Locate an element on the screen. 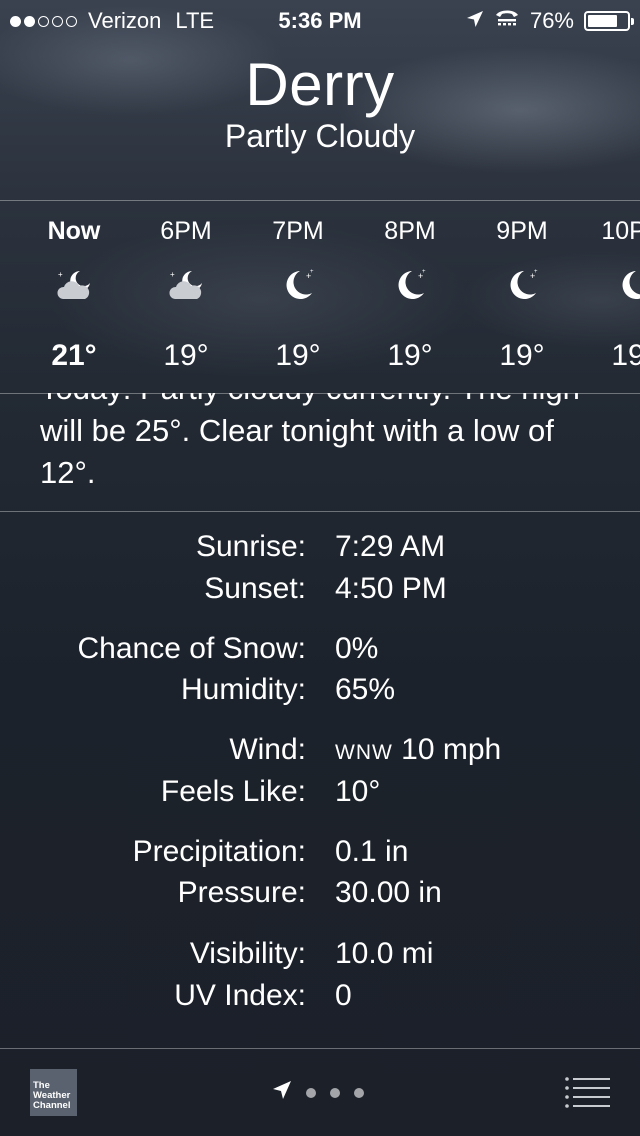 The image size is (640, 1136). list-icon is located at coordinates (587, 1092).